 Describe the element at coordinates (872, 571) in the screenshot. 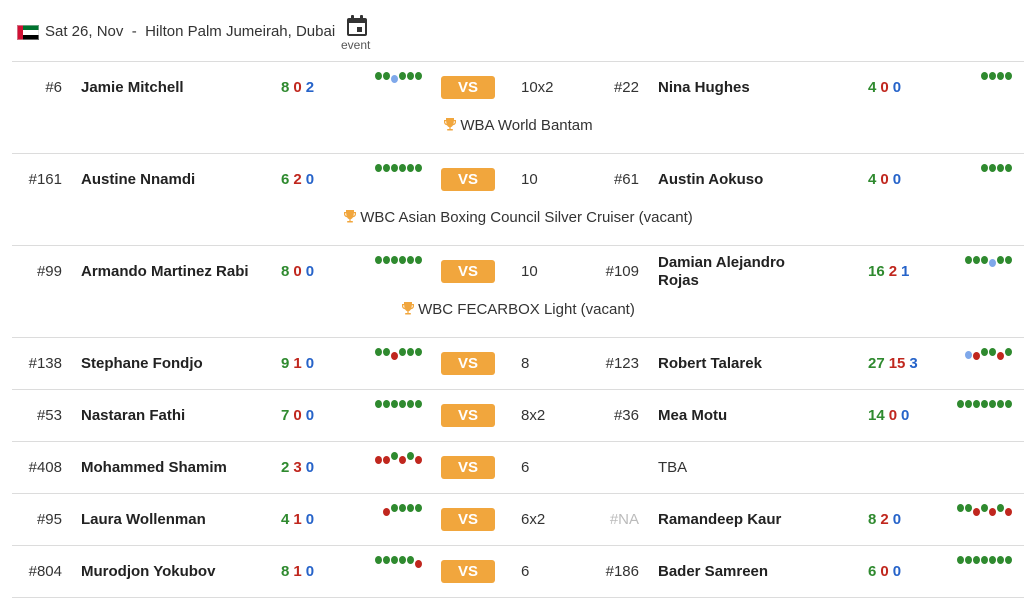

I see `record-wins: 6` at that location.